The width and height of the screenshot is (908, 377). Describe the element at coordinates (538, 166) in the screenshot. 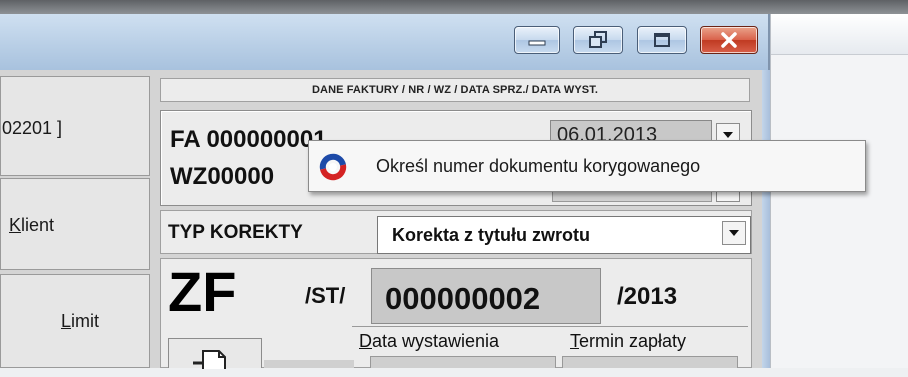

I see `tooltip-text: Określ numer dokumentu korygowanego` at that location.